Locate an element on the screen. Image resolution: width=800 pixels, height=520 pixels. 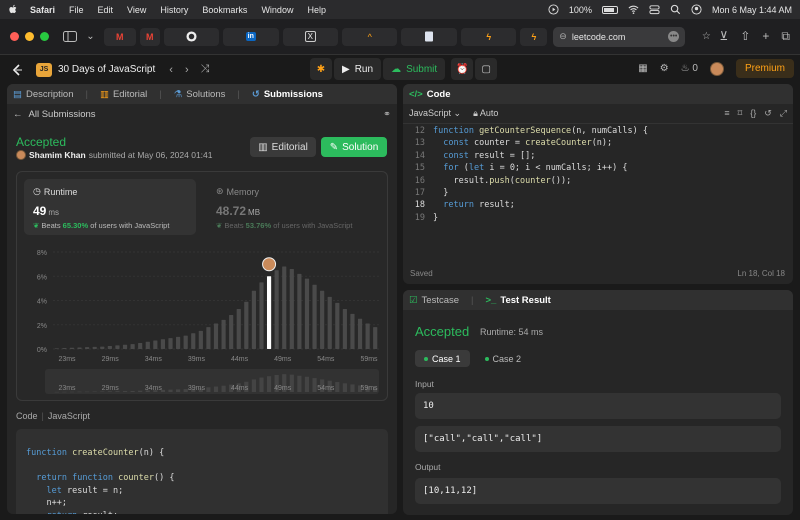
streak-counter: ♨ 0 is located at coordinates (689, 68).